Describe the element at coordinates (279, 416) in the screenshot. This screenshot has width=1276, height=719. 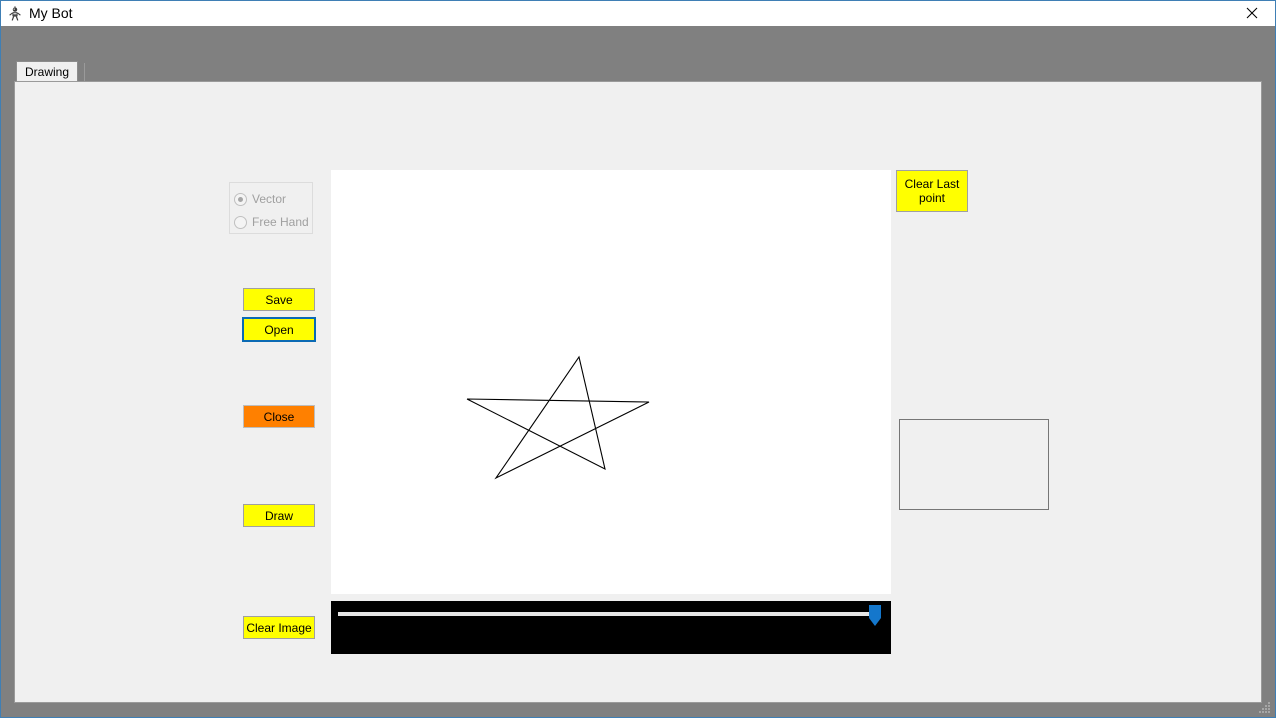
I see `close-button: Close` at that location.